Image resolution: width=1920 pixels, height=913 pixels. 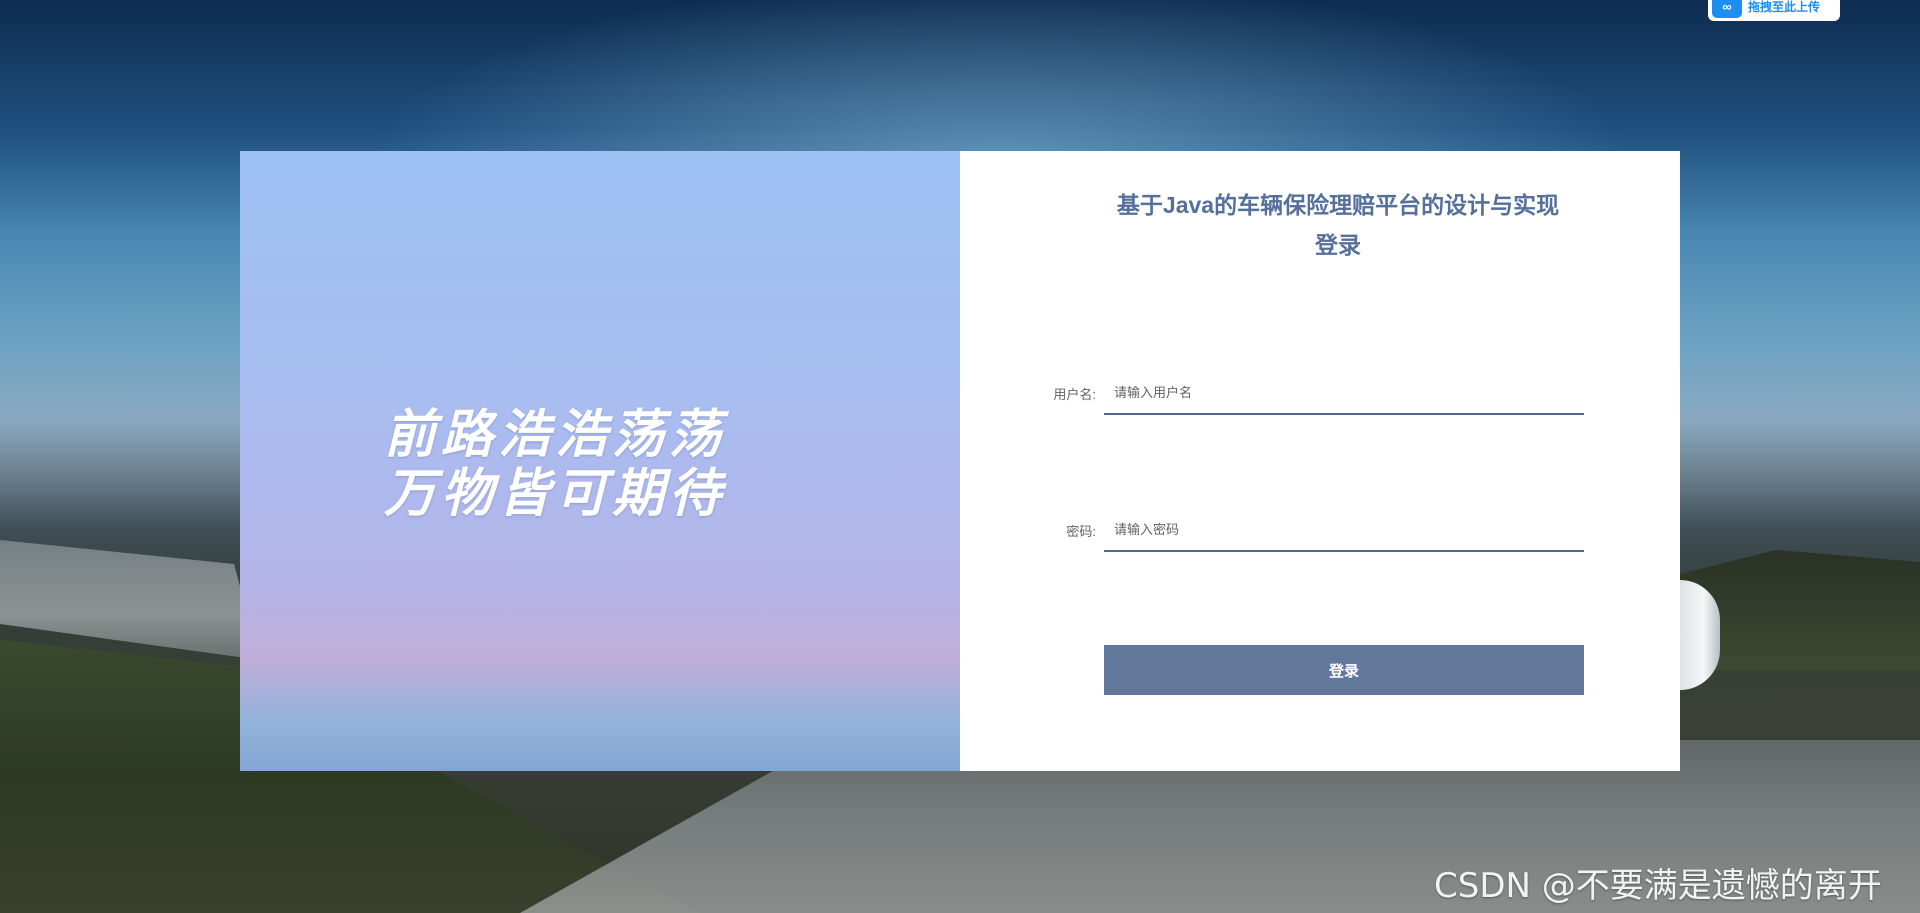 What do you see at coordinates (555, 494) in the screenshot?
I see `slogan-line-2: 万物皆可期待` at bounding box center [555, 494].